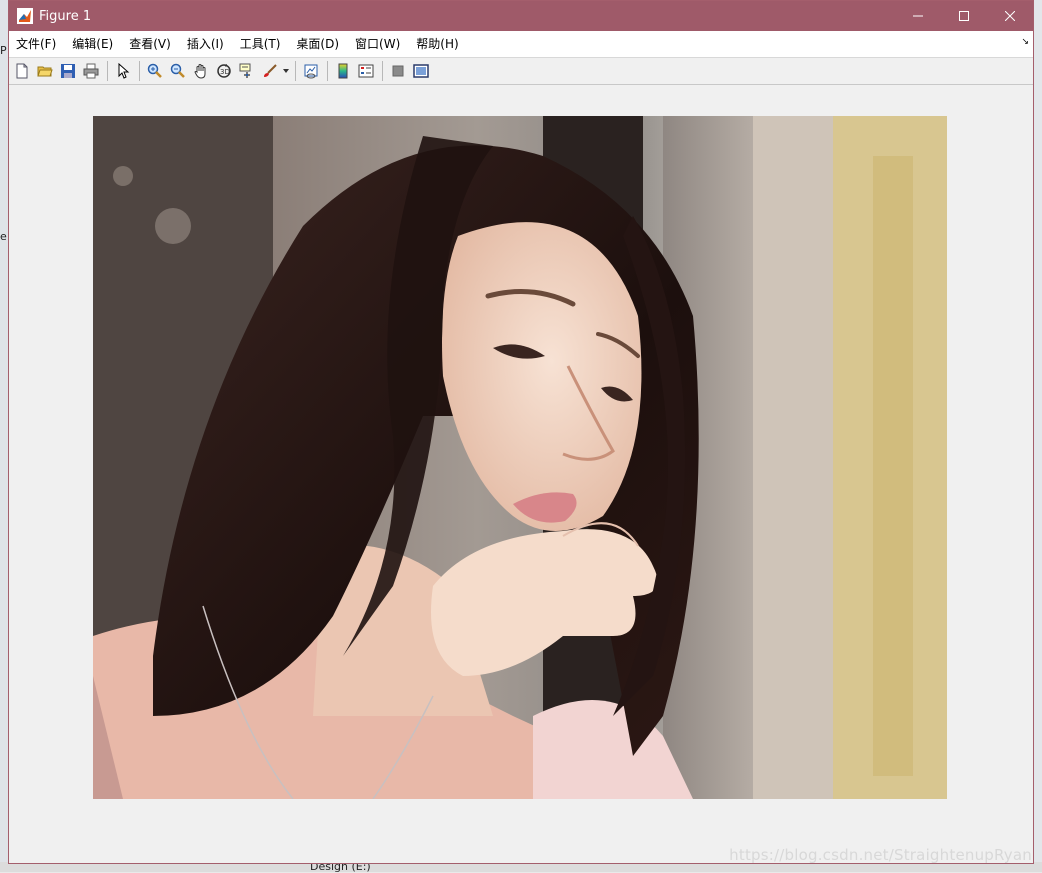  Describe the element at coordinates (521, 71) in the screenshot. I see `figure-toolbar: 3D` at that location.